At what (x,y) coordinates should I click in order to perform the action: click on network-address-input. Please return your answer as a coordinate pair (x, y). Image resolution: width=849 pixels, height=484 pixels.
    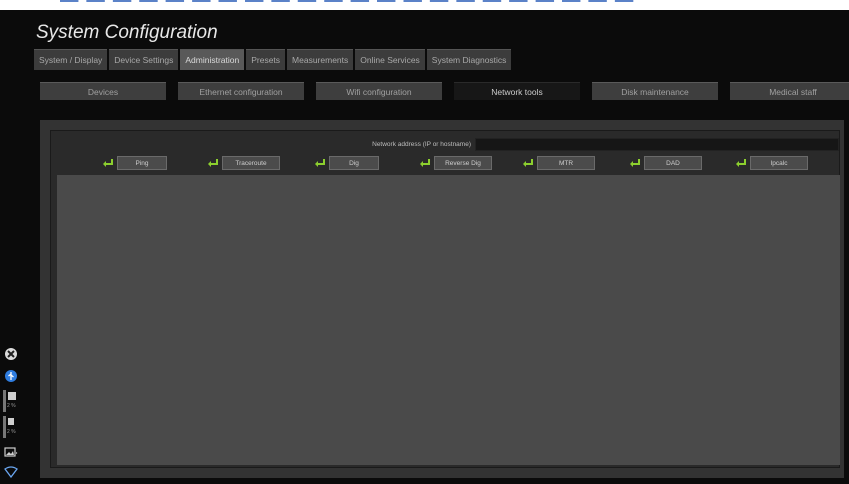
    Looking at the image, I should click on (657, 144).